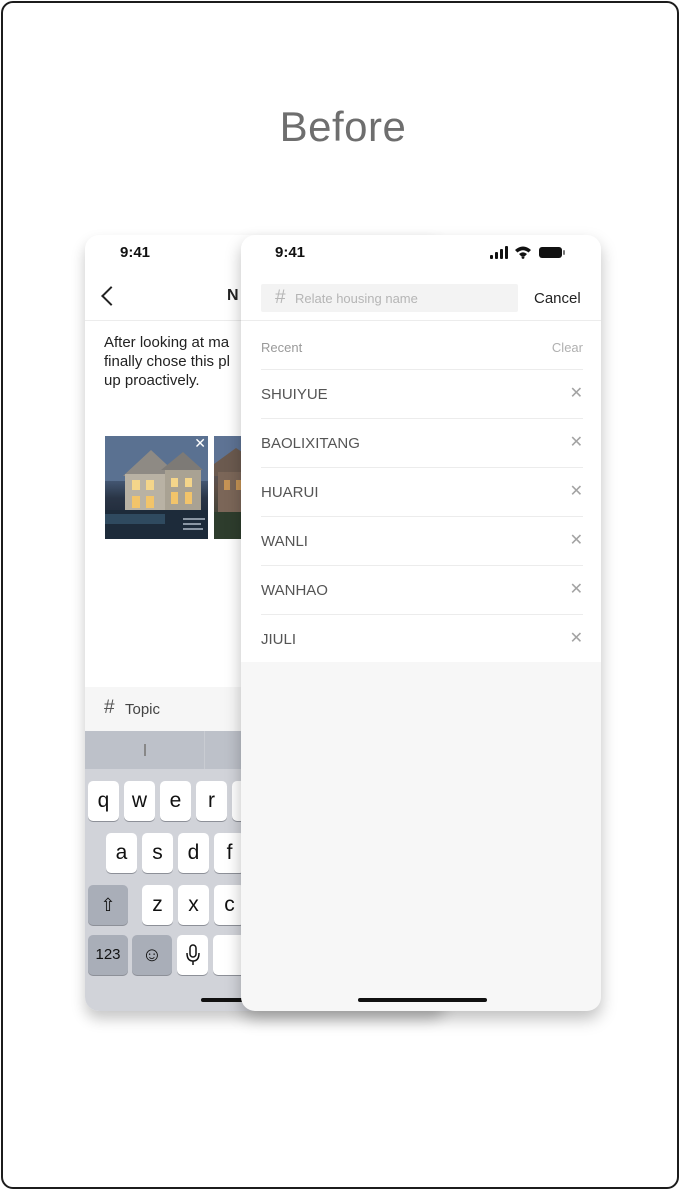 This screenshot has width=680, height=1190. What do you see at coordinates (279, 639) in the screenshot?
I see `recent-item-label: JIULI` at bounding box center [279, 639].